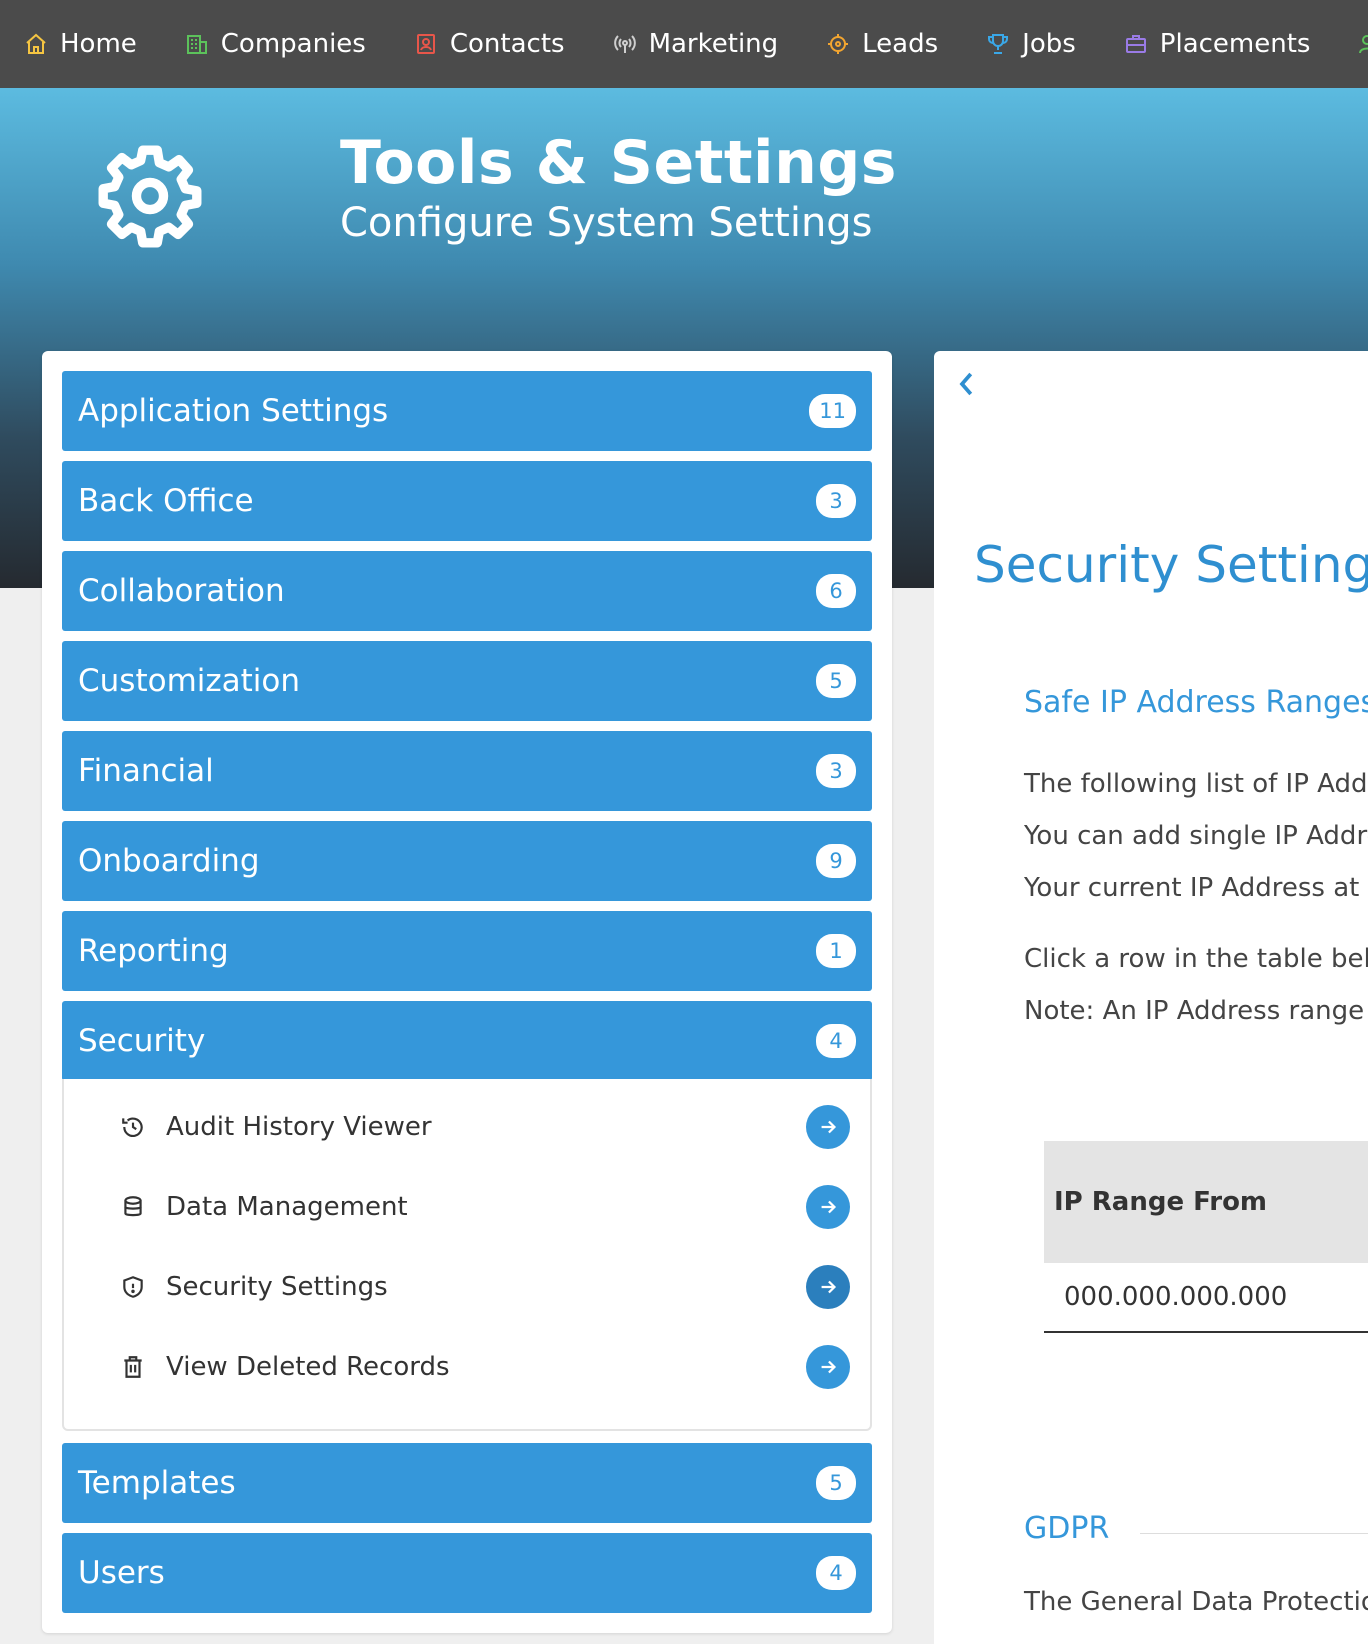  I want to click on category-label: Users, so click(121, 1573).